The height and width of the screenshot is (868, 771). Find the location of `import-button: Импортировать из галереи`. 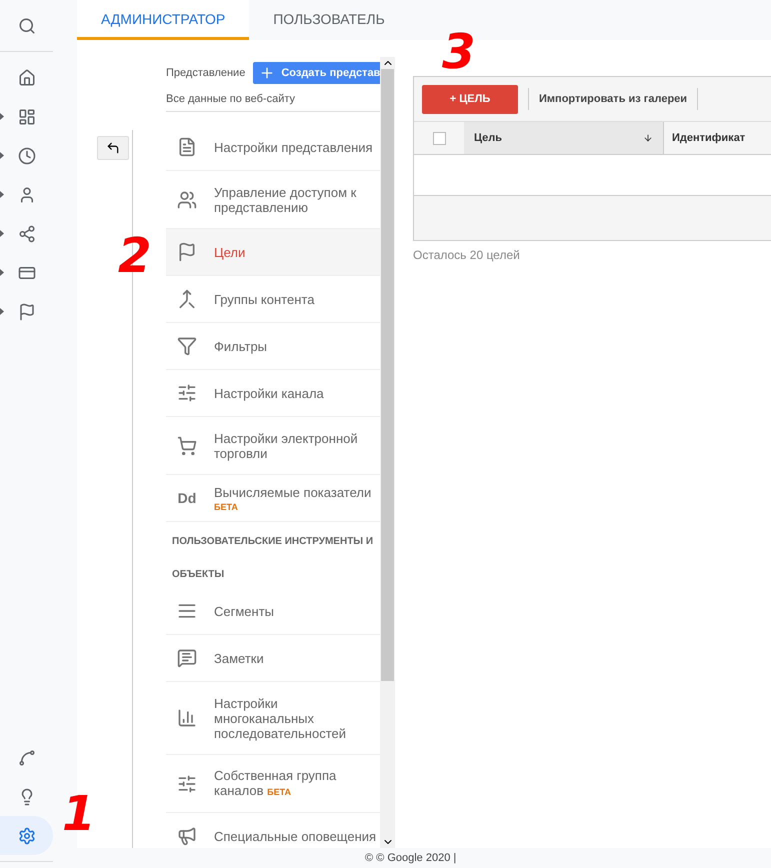

import-button: Импортировать из галереи is located at coordinates (613, 99).